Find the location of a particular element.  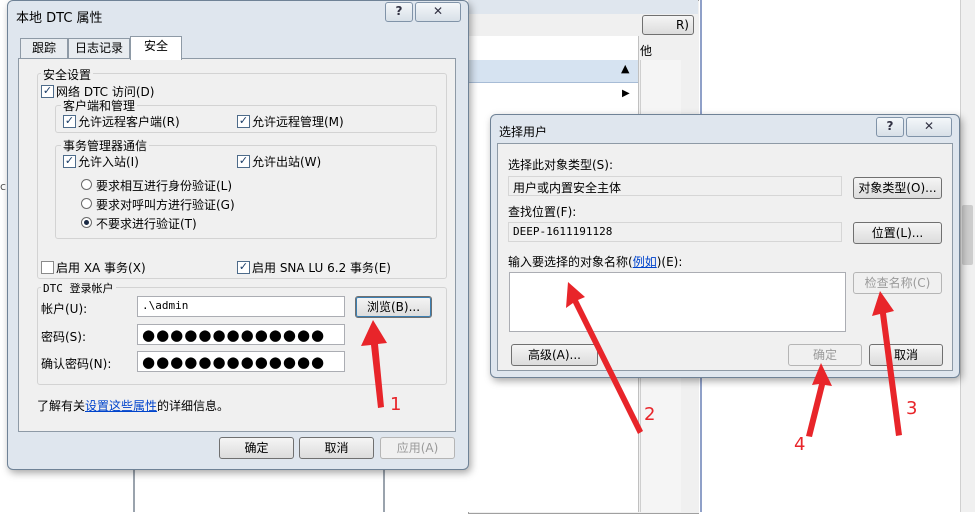

background-header-bar is located at coordinates (553, 71).